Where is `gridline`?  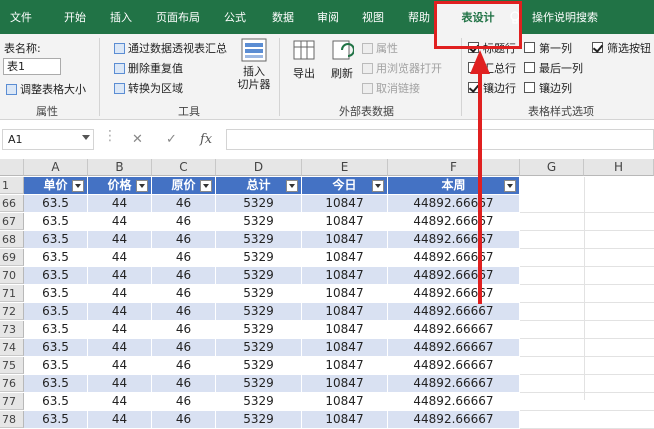 gridline is located at coordinates (587, 410).